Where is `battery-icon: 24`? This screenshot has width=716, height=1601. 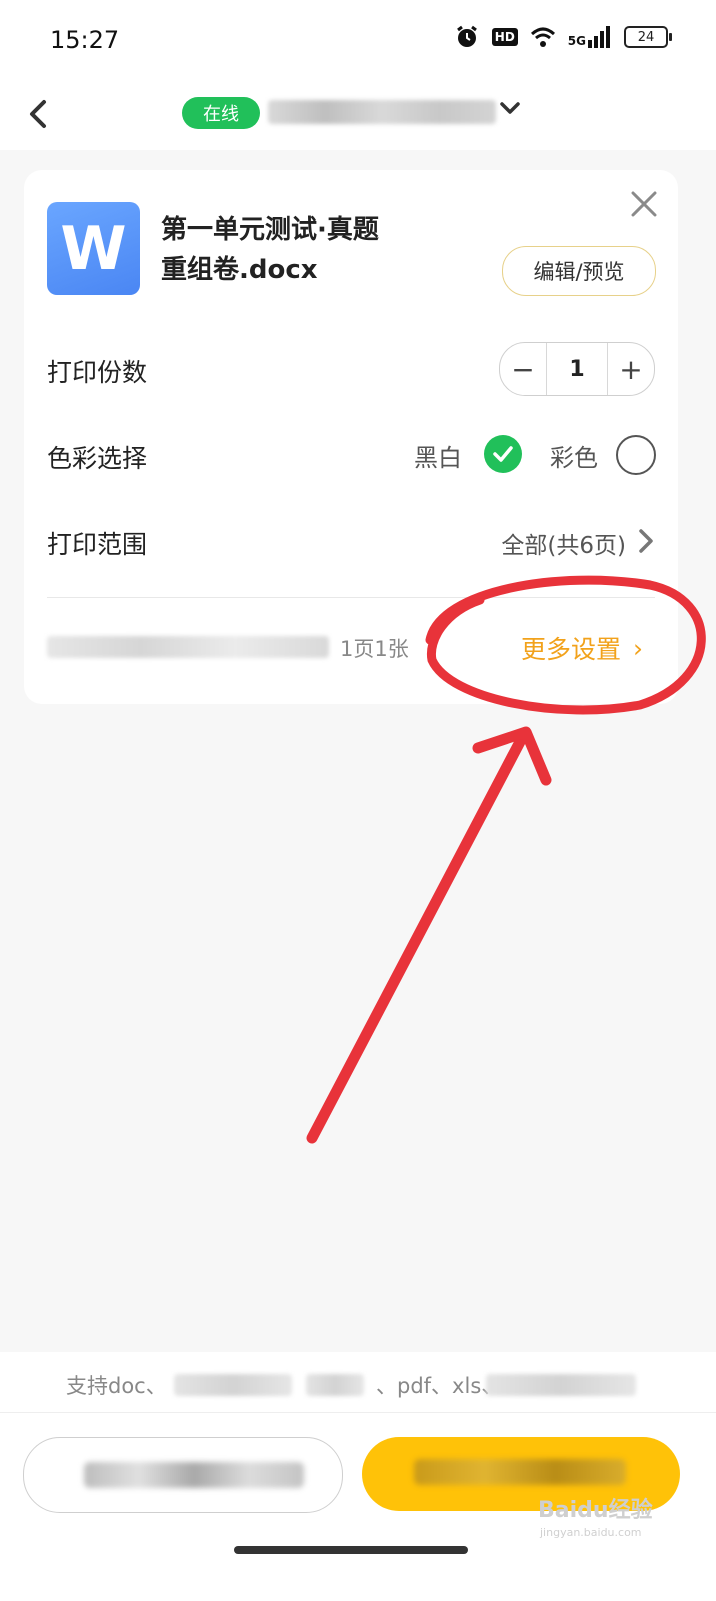 battery-icon: 24 is located at coordinates (648, 37).